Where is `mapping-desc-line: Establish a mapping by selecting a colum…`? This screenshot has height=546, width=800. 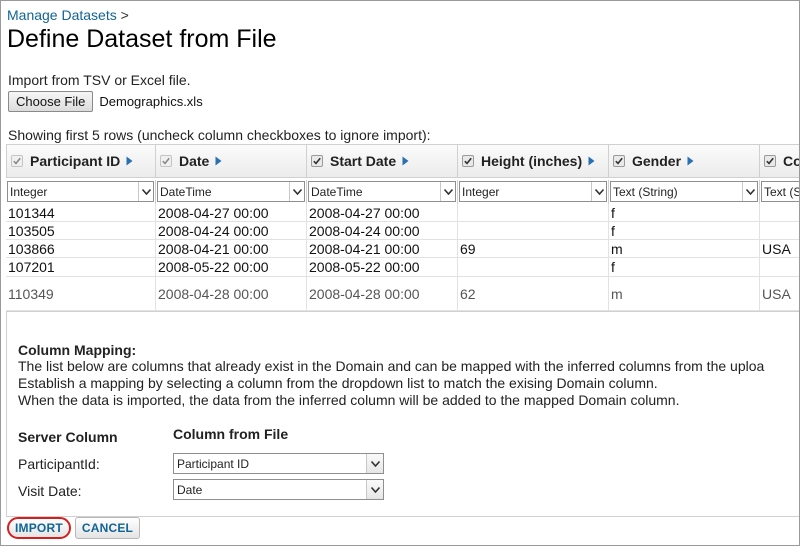
mapping-desc-line: Establish a mapping by selecting a colum… is located at coordinates (338, 383).